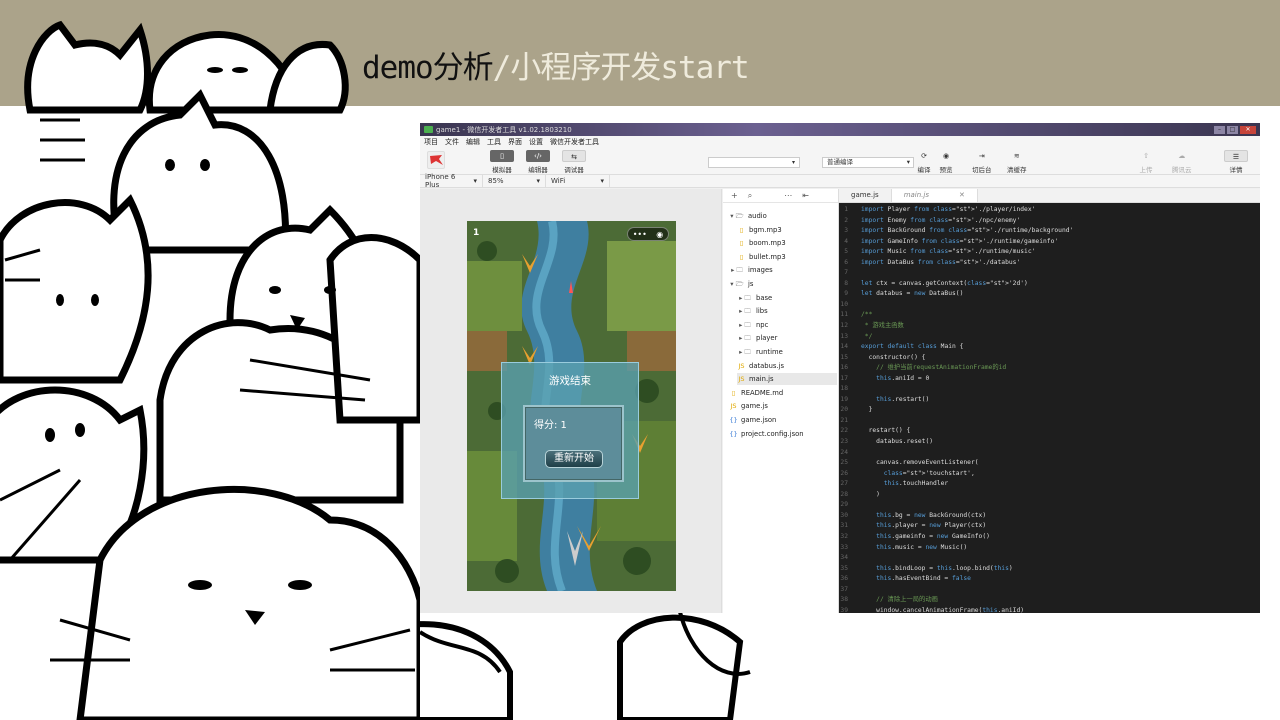  What do you see at coordinates (805, 195) in the screenshot?
I see `collapse-icon: ⇤` at bounding box center [805, 195].